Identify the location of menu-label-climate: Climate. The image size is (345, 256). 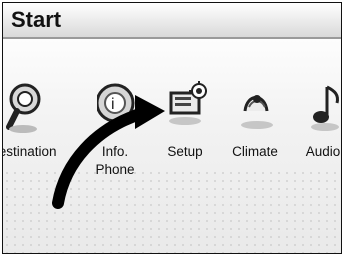
(255, 151).